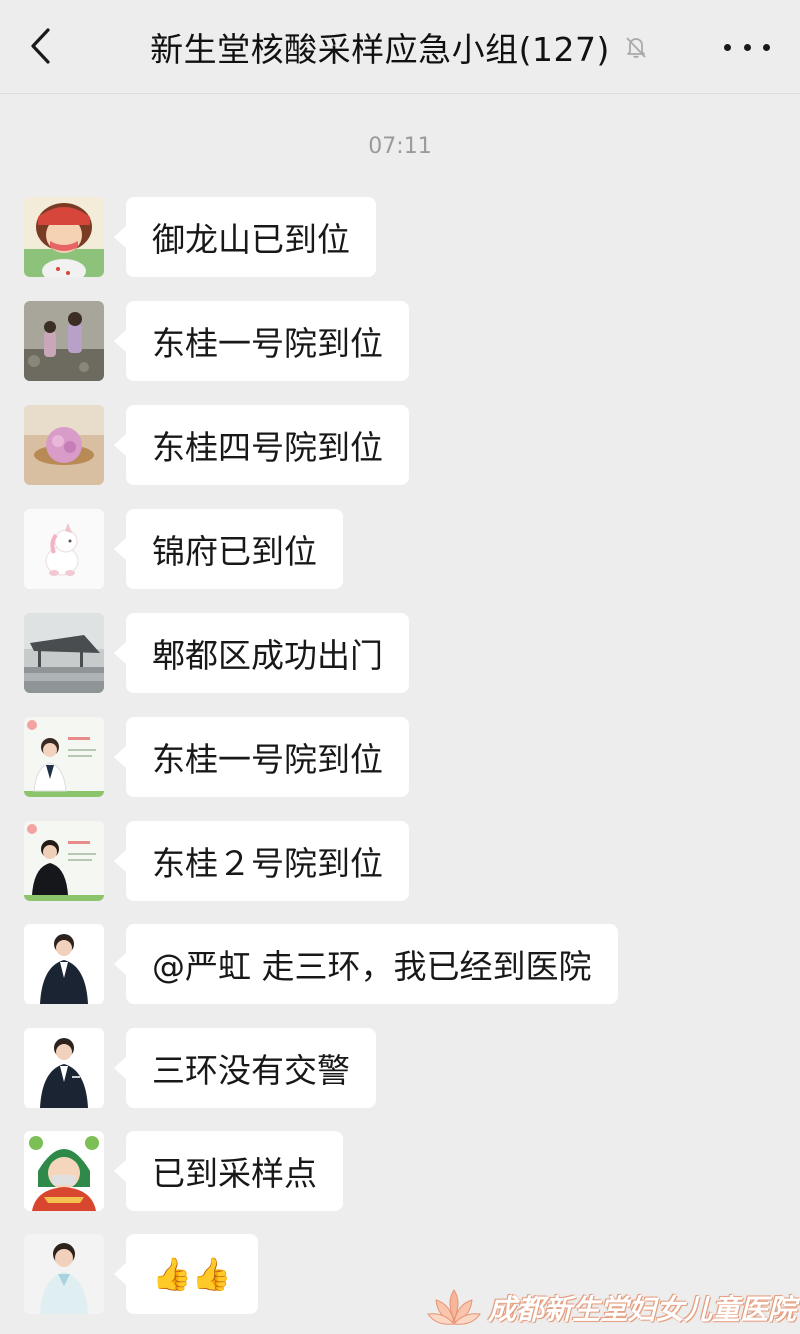 The width and height of the screenshot is (800, 1334). I want to click on message-row: 御龙山已到位, so click(200, 238).